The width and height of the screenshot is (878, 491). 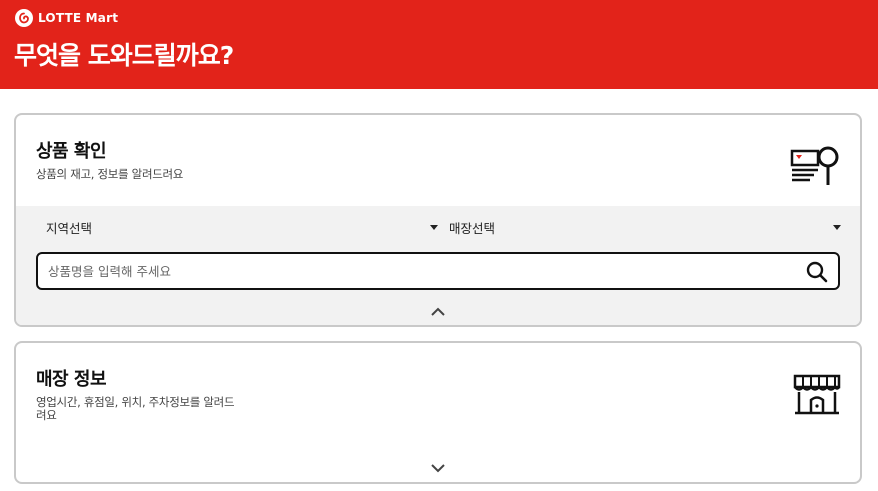 I want to click on product-search-input, so click(x=418, y=271).